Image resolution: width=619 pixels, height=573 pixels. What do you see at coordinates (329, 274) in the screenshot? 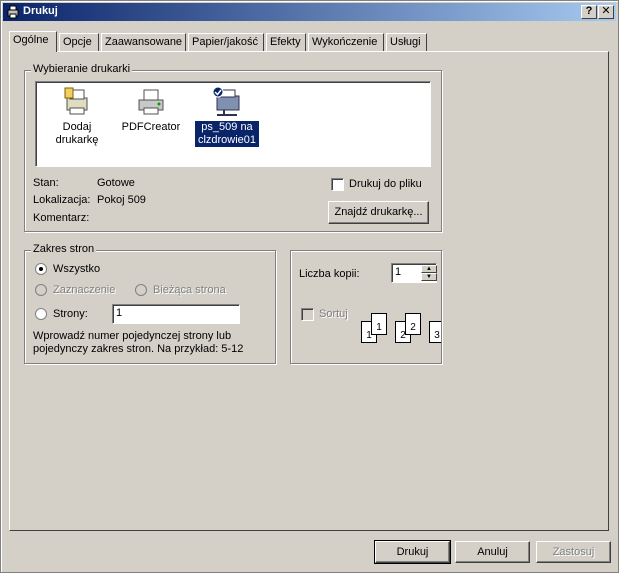
I see `copies-label: Liczba kopii:` at bounding box center [329, 274].